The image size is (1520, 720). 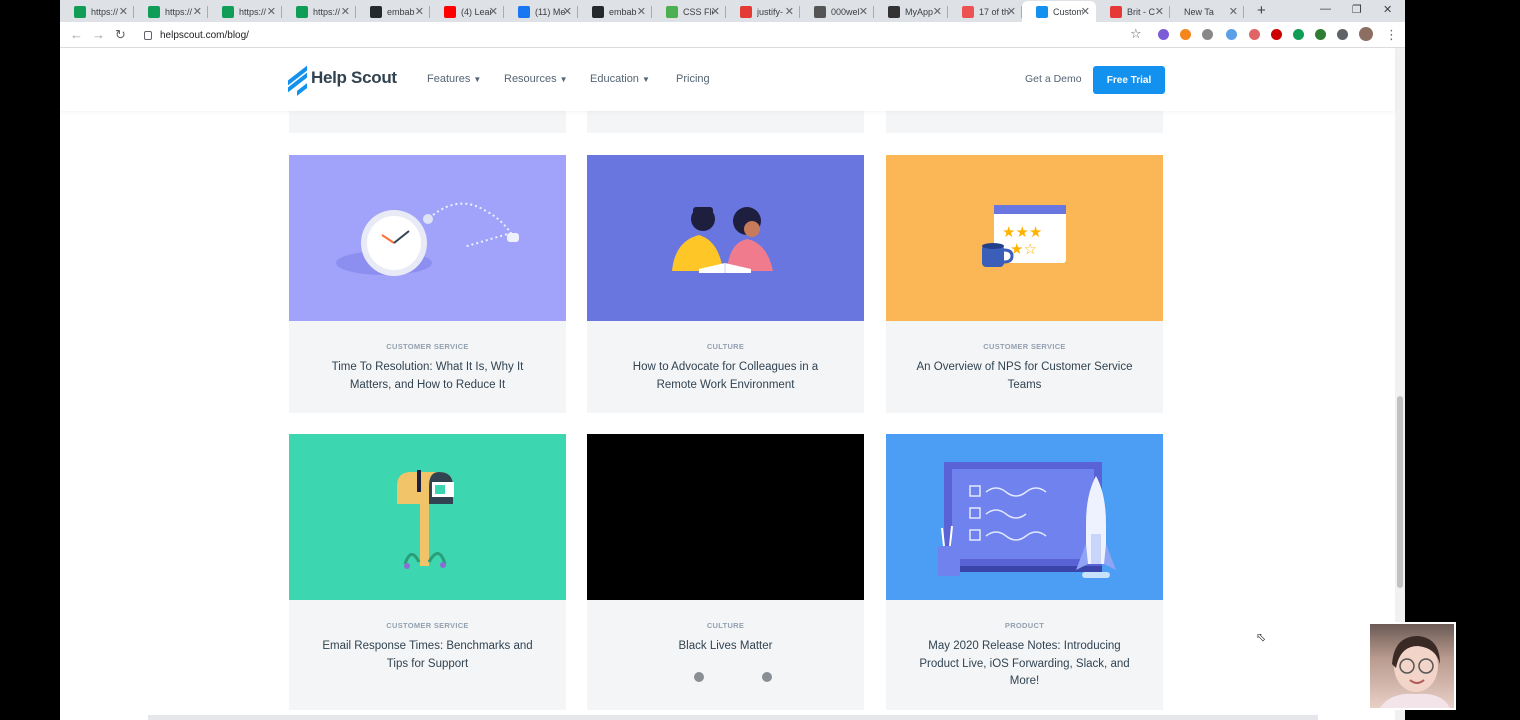 I want to click on new-tab-button: +, so click(x=1261, y=10).